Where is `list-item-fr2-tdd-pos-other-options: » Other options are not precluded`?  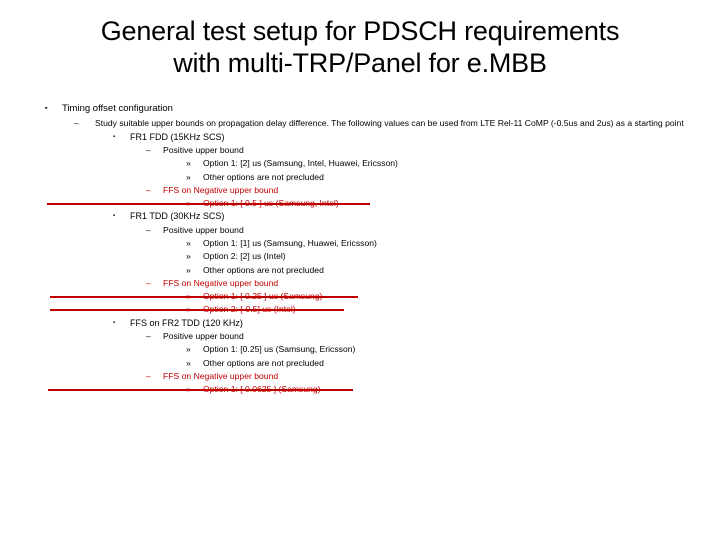 list-item-fr2-tdd-pos-other-options: » Other options are not precluded is located at coordinates (360, 363).